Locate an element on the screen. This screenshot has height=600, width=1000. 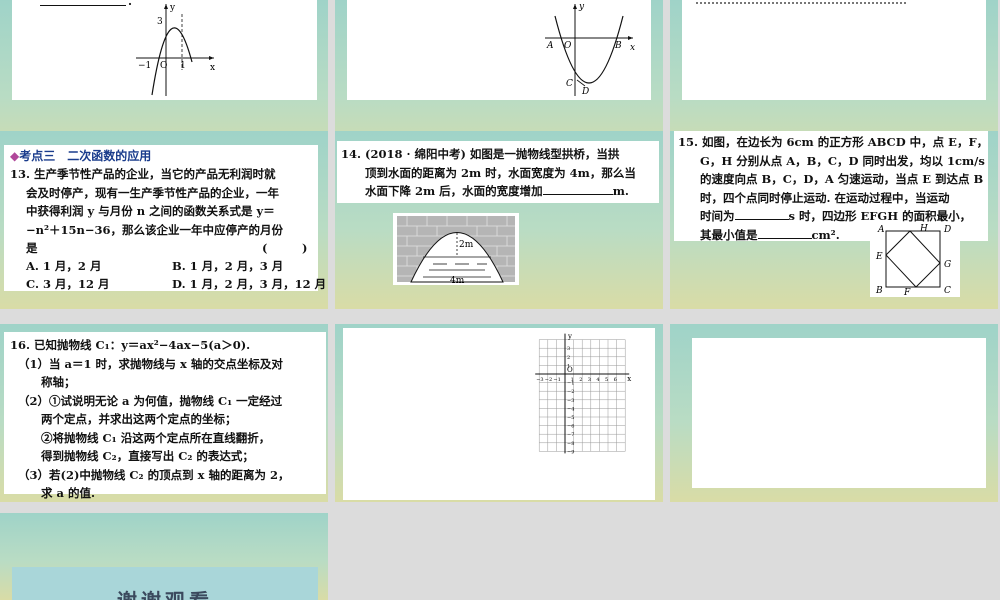
q13-line: 中获得利润 y 与月份 n 之间的函数关系式是 y＝ is located at coordinates (150, 211).